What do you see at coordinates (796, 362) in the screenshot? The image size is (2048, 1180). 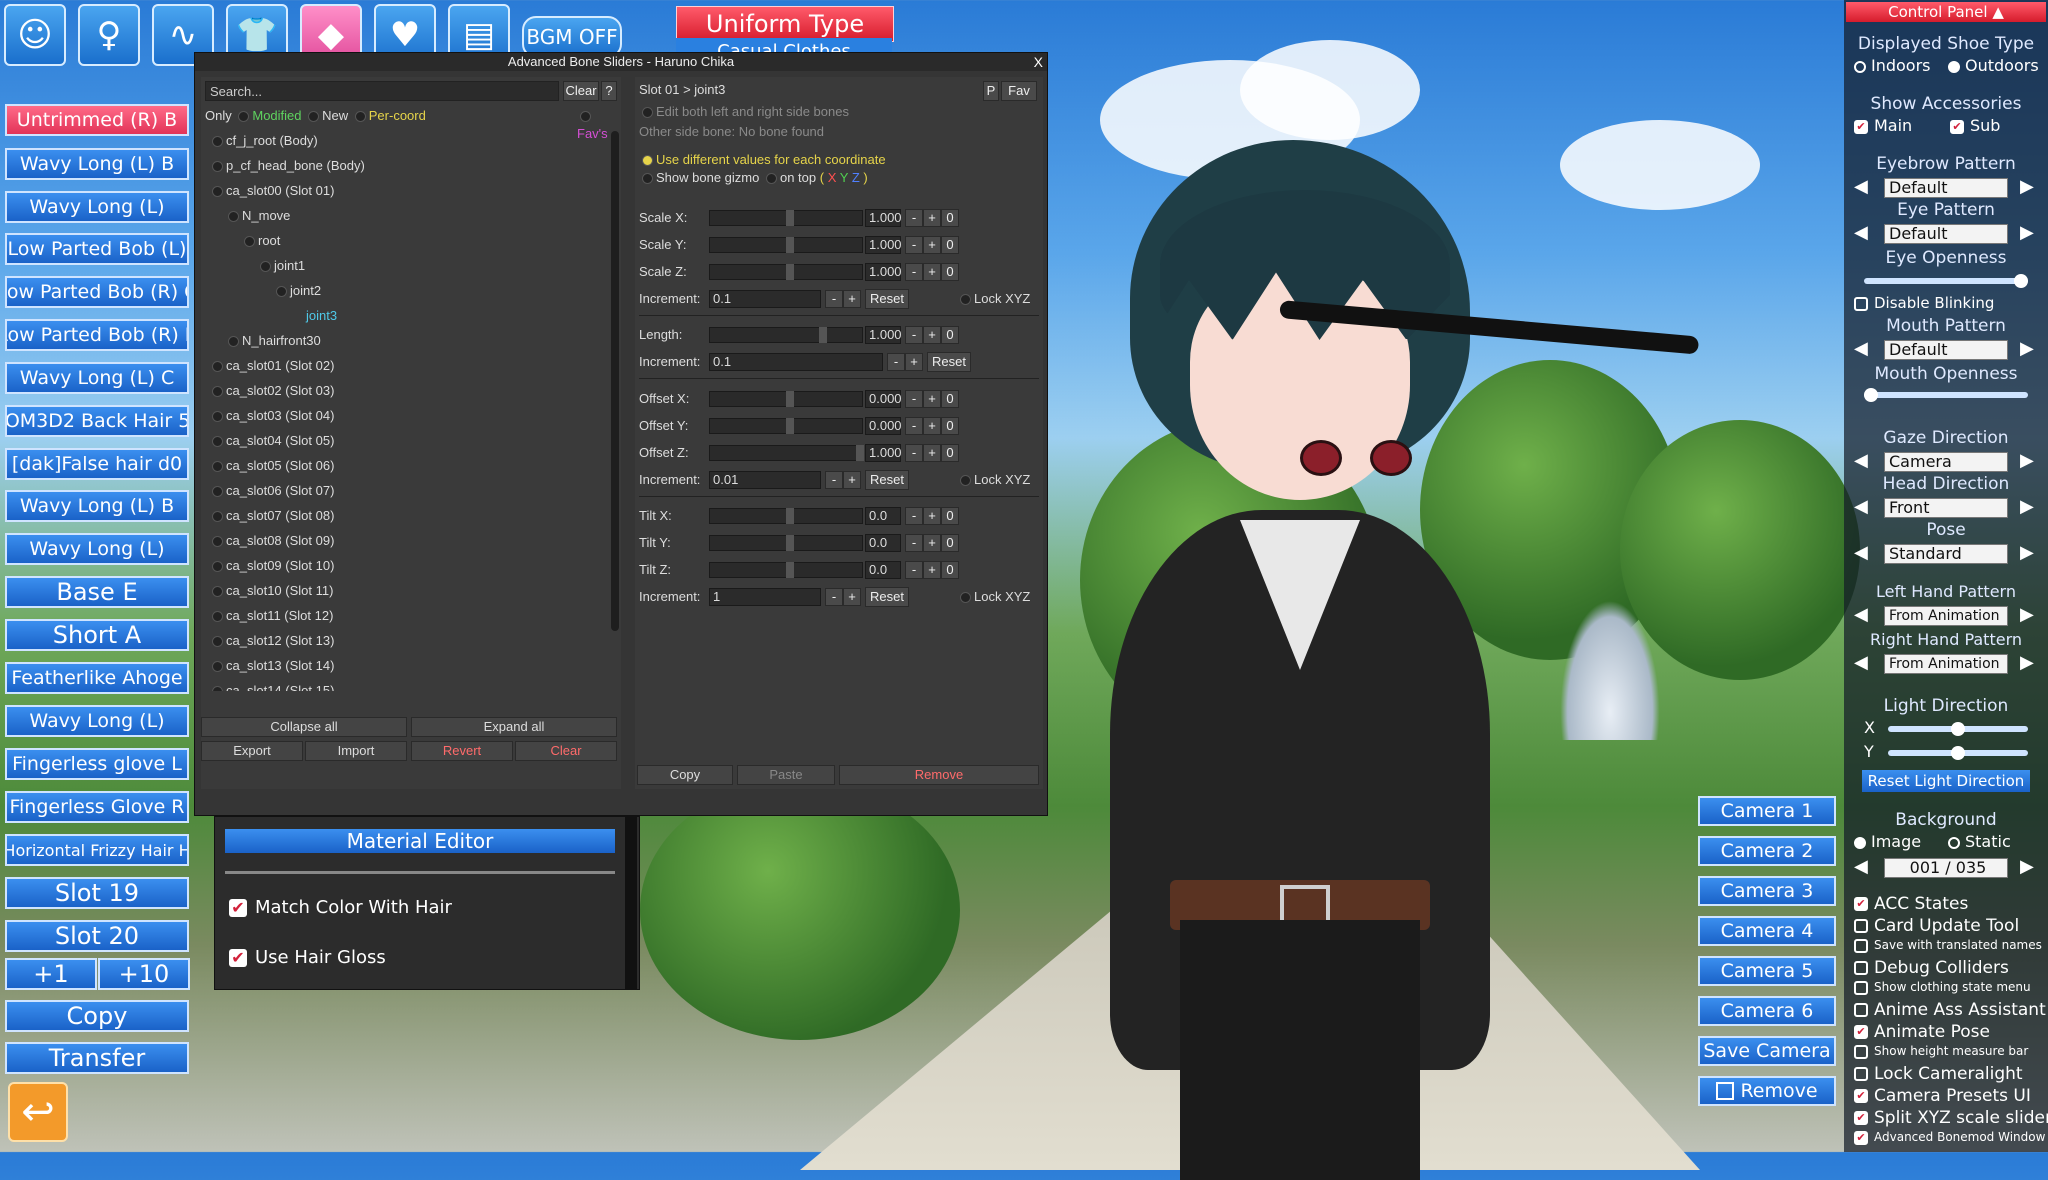 I see `length-increment-input: 0.1` at bounding box center [796, 362].